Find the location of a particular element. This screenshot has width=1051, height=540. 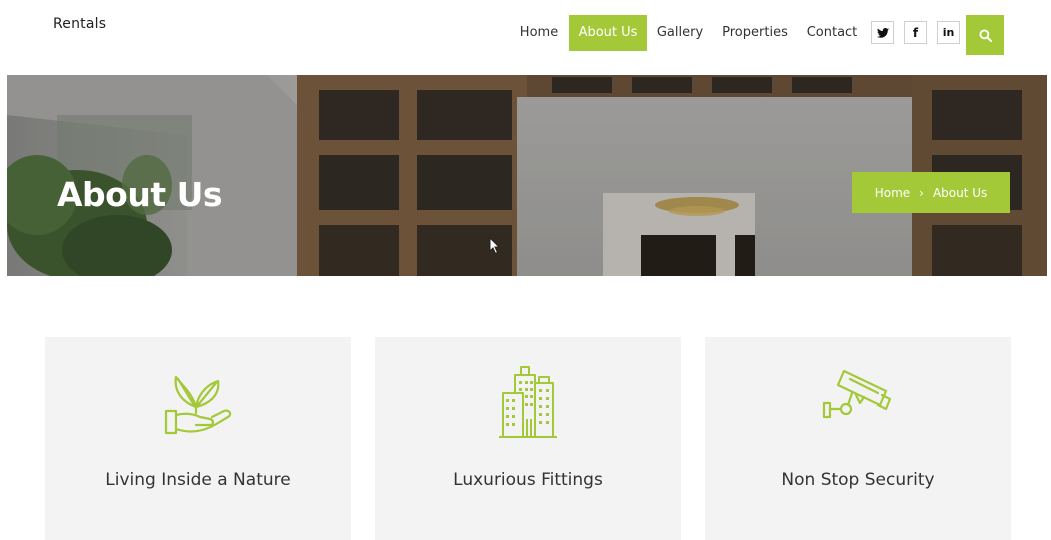

feature-card-security: Non Stop Security is located at coordinates (858, 438).